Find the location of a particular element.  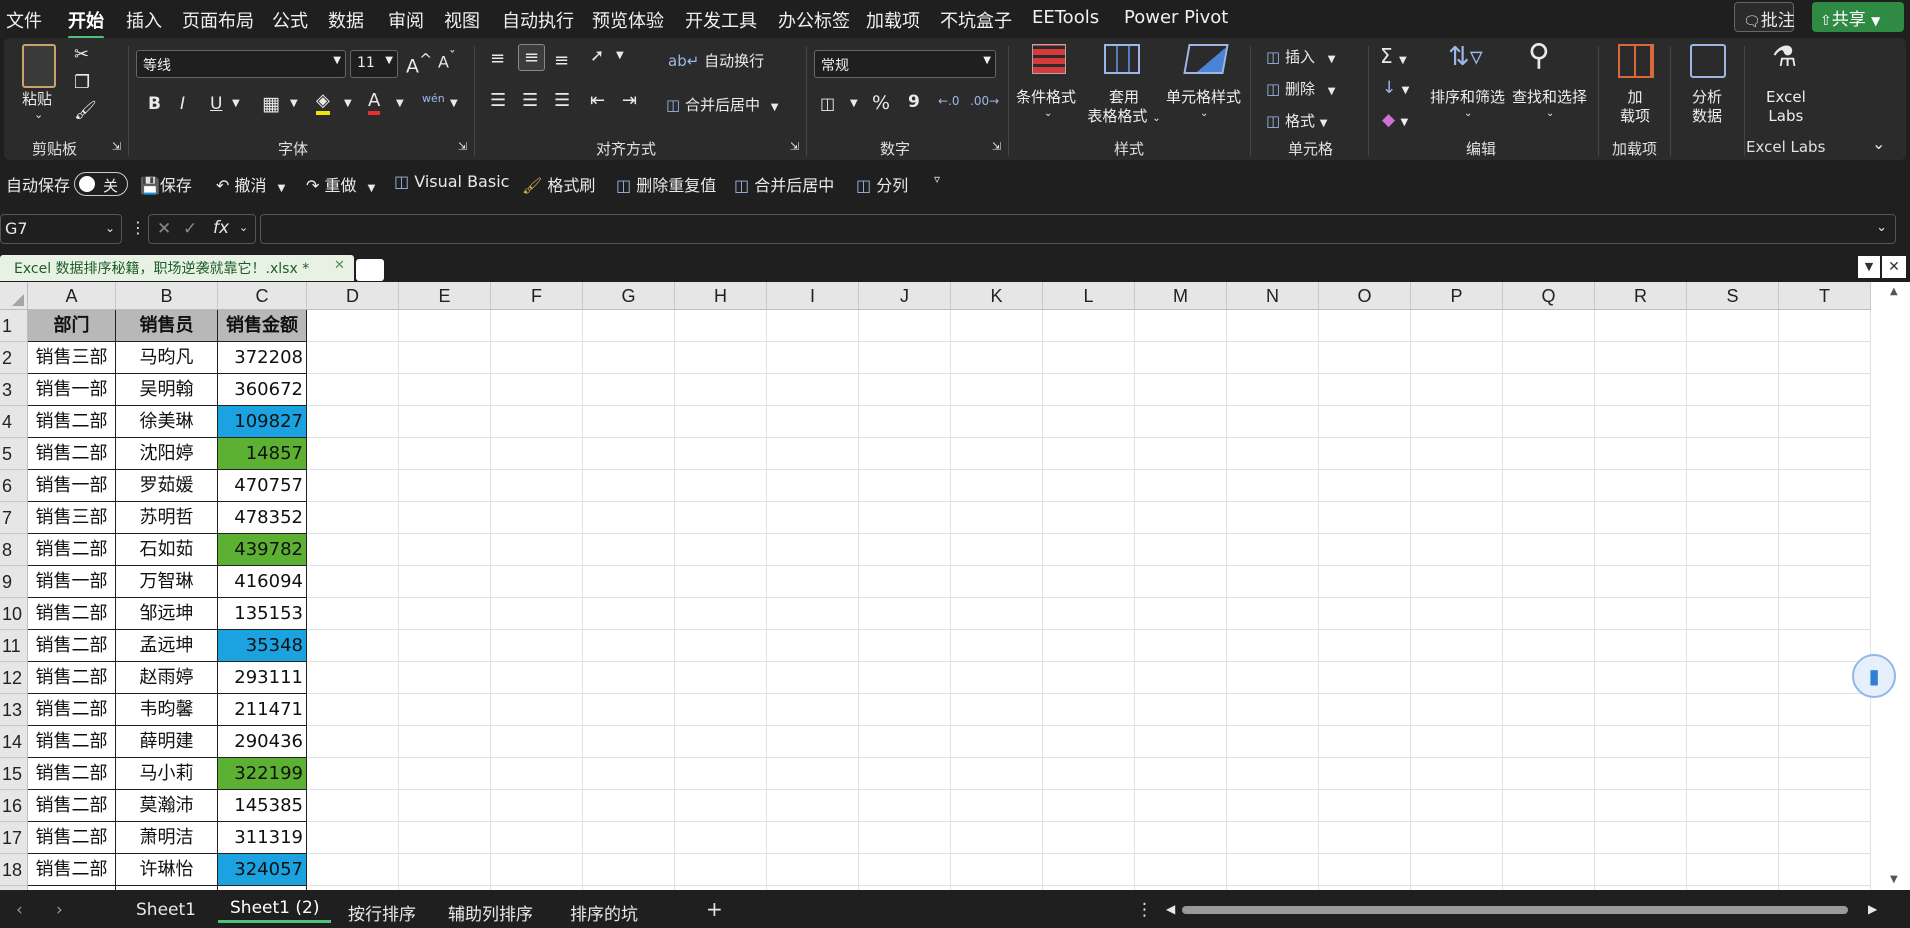

table-cell: 徐美琳 is located at coordinates (167, 422).